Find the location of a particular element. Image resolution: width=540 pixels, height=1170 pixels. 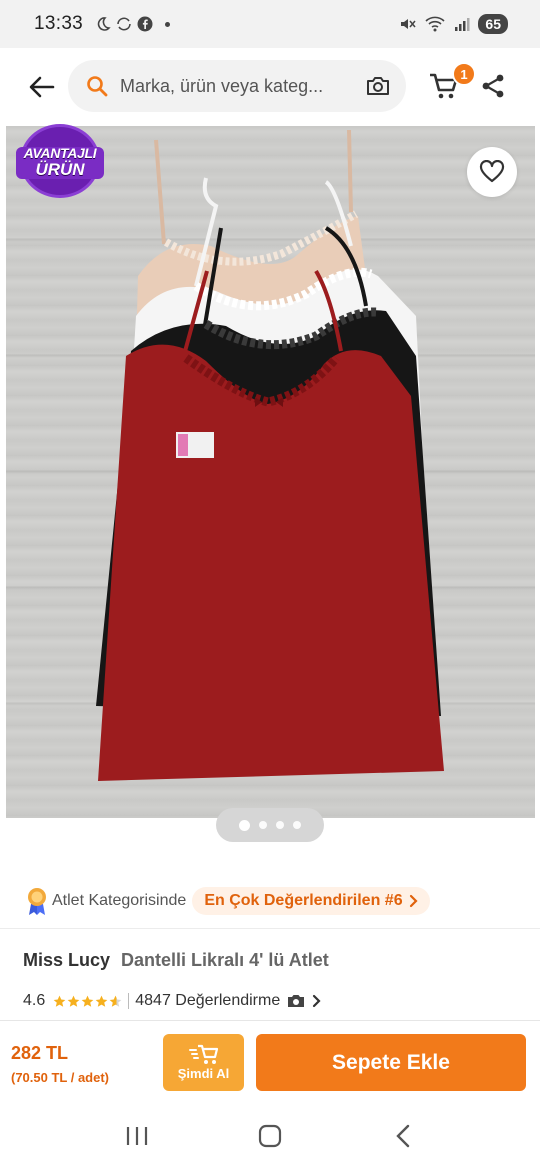

share-button is located at coordinates (493, 86).